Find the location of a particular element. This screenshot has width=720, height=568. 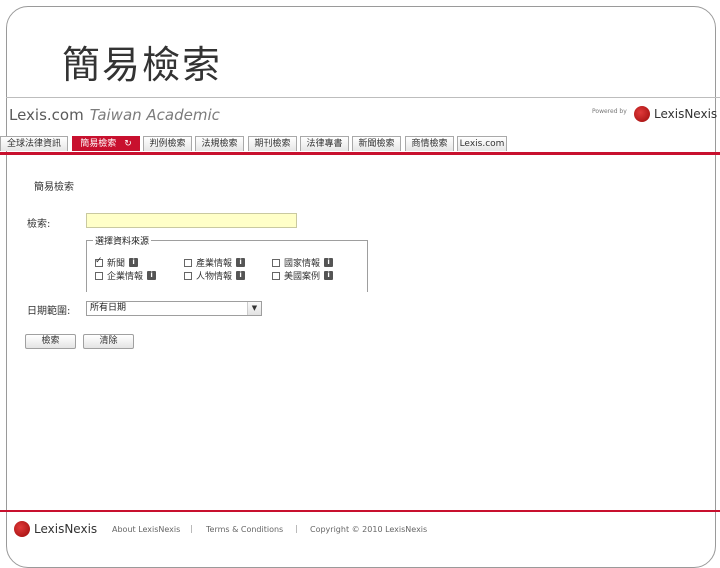

tab-underline is located at coordinates (360, 153).